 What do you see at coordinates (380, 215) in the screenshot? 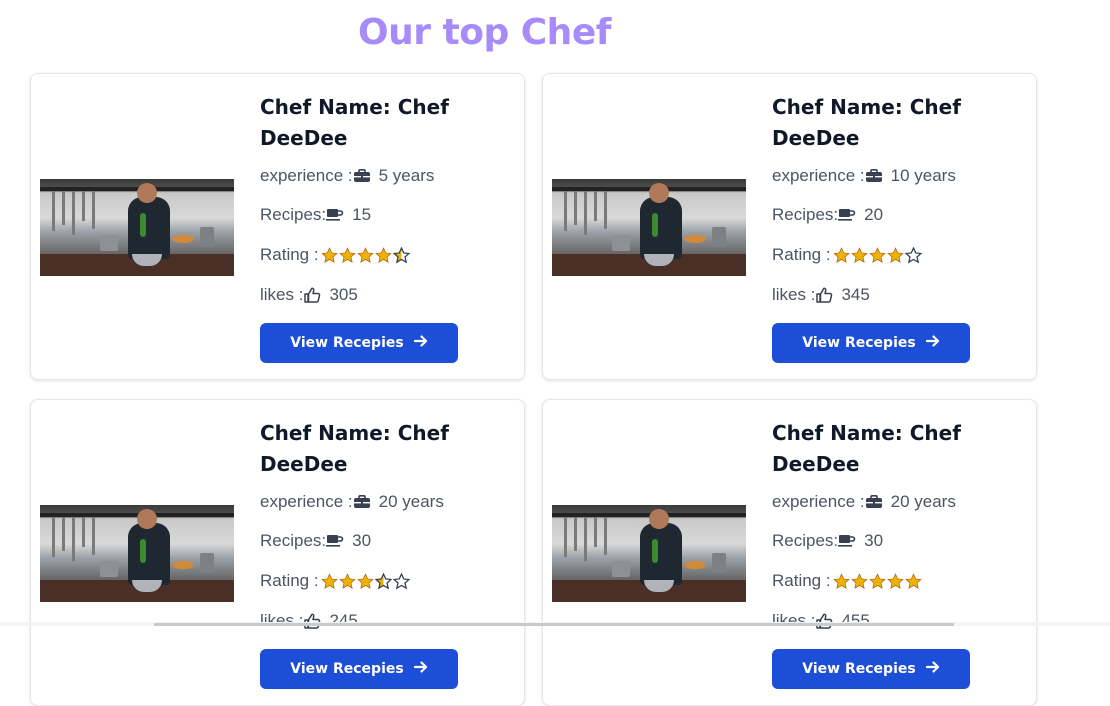
I see `recipes-row: Recipes: 15` at bounding box center [380, 215].